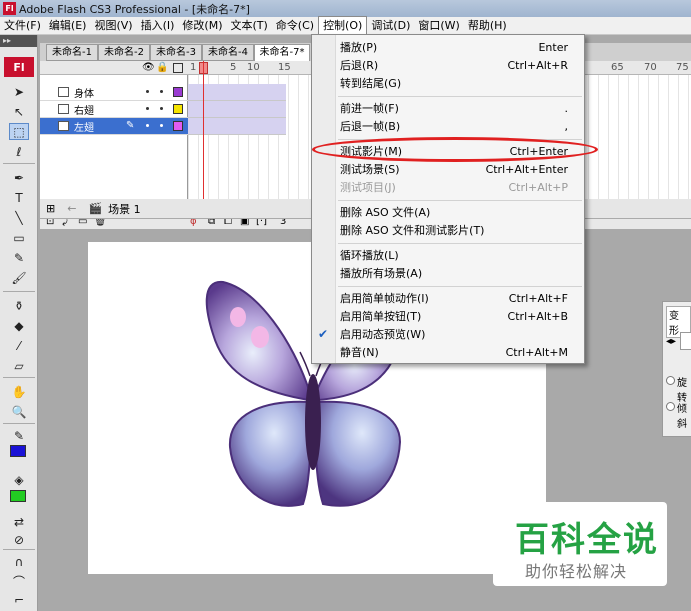  Describe the element at coordinates (448, 316) in the screenshot. I see `menu-item-simple-buttons: 启用简单按钮(T) Ctrl+Alt+B` at that location.